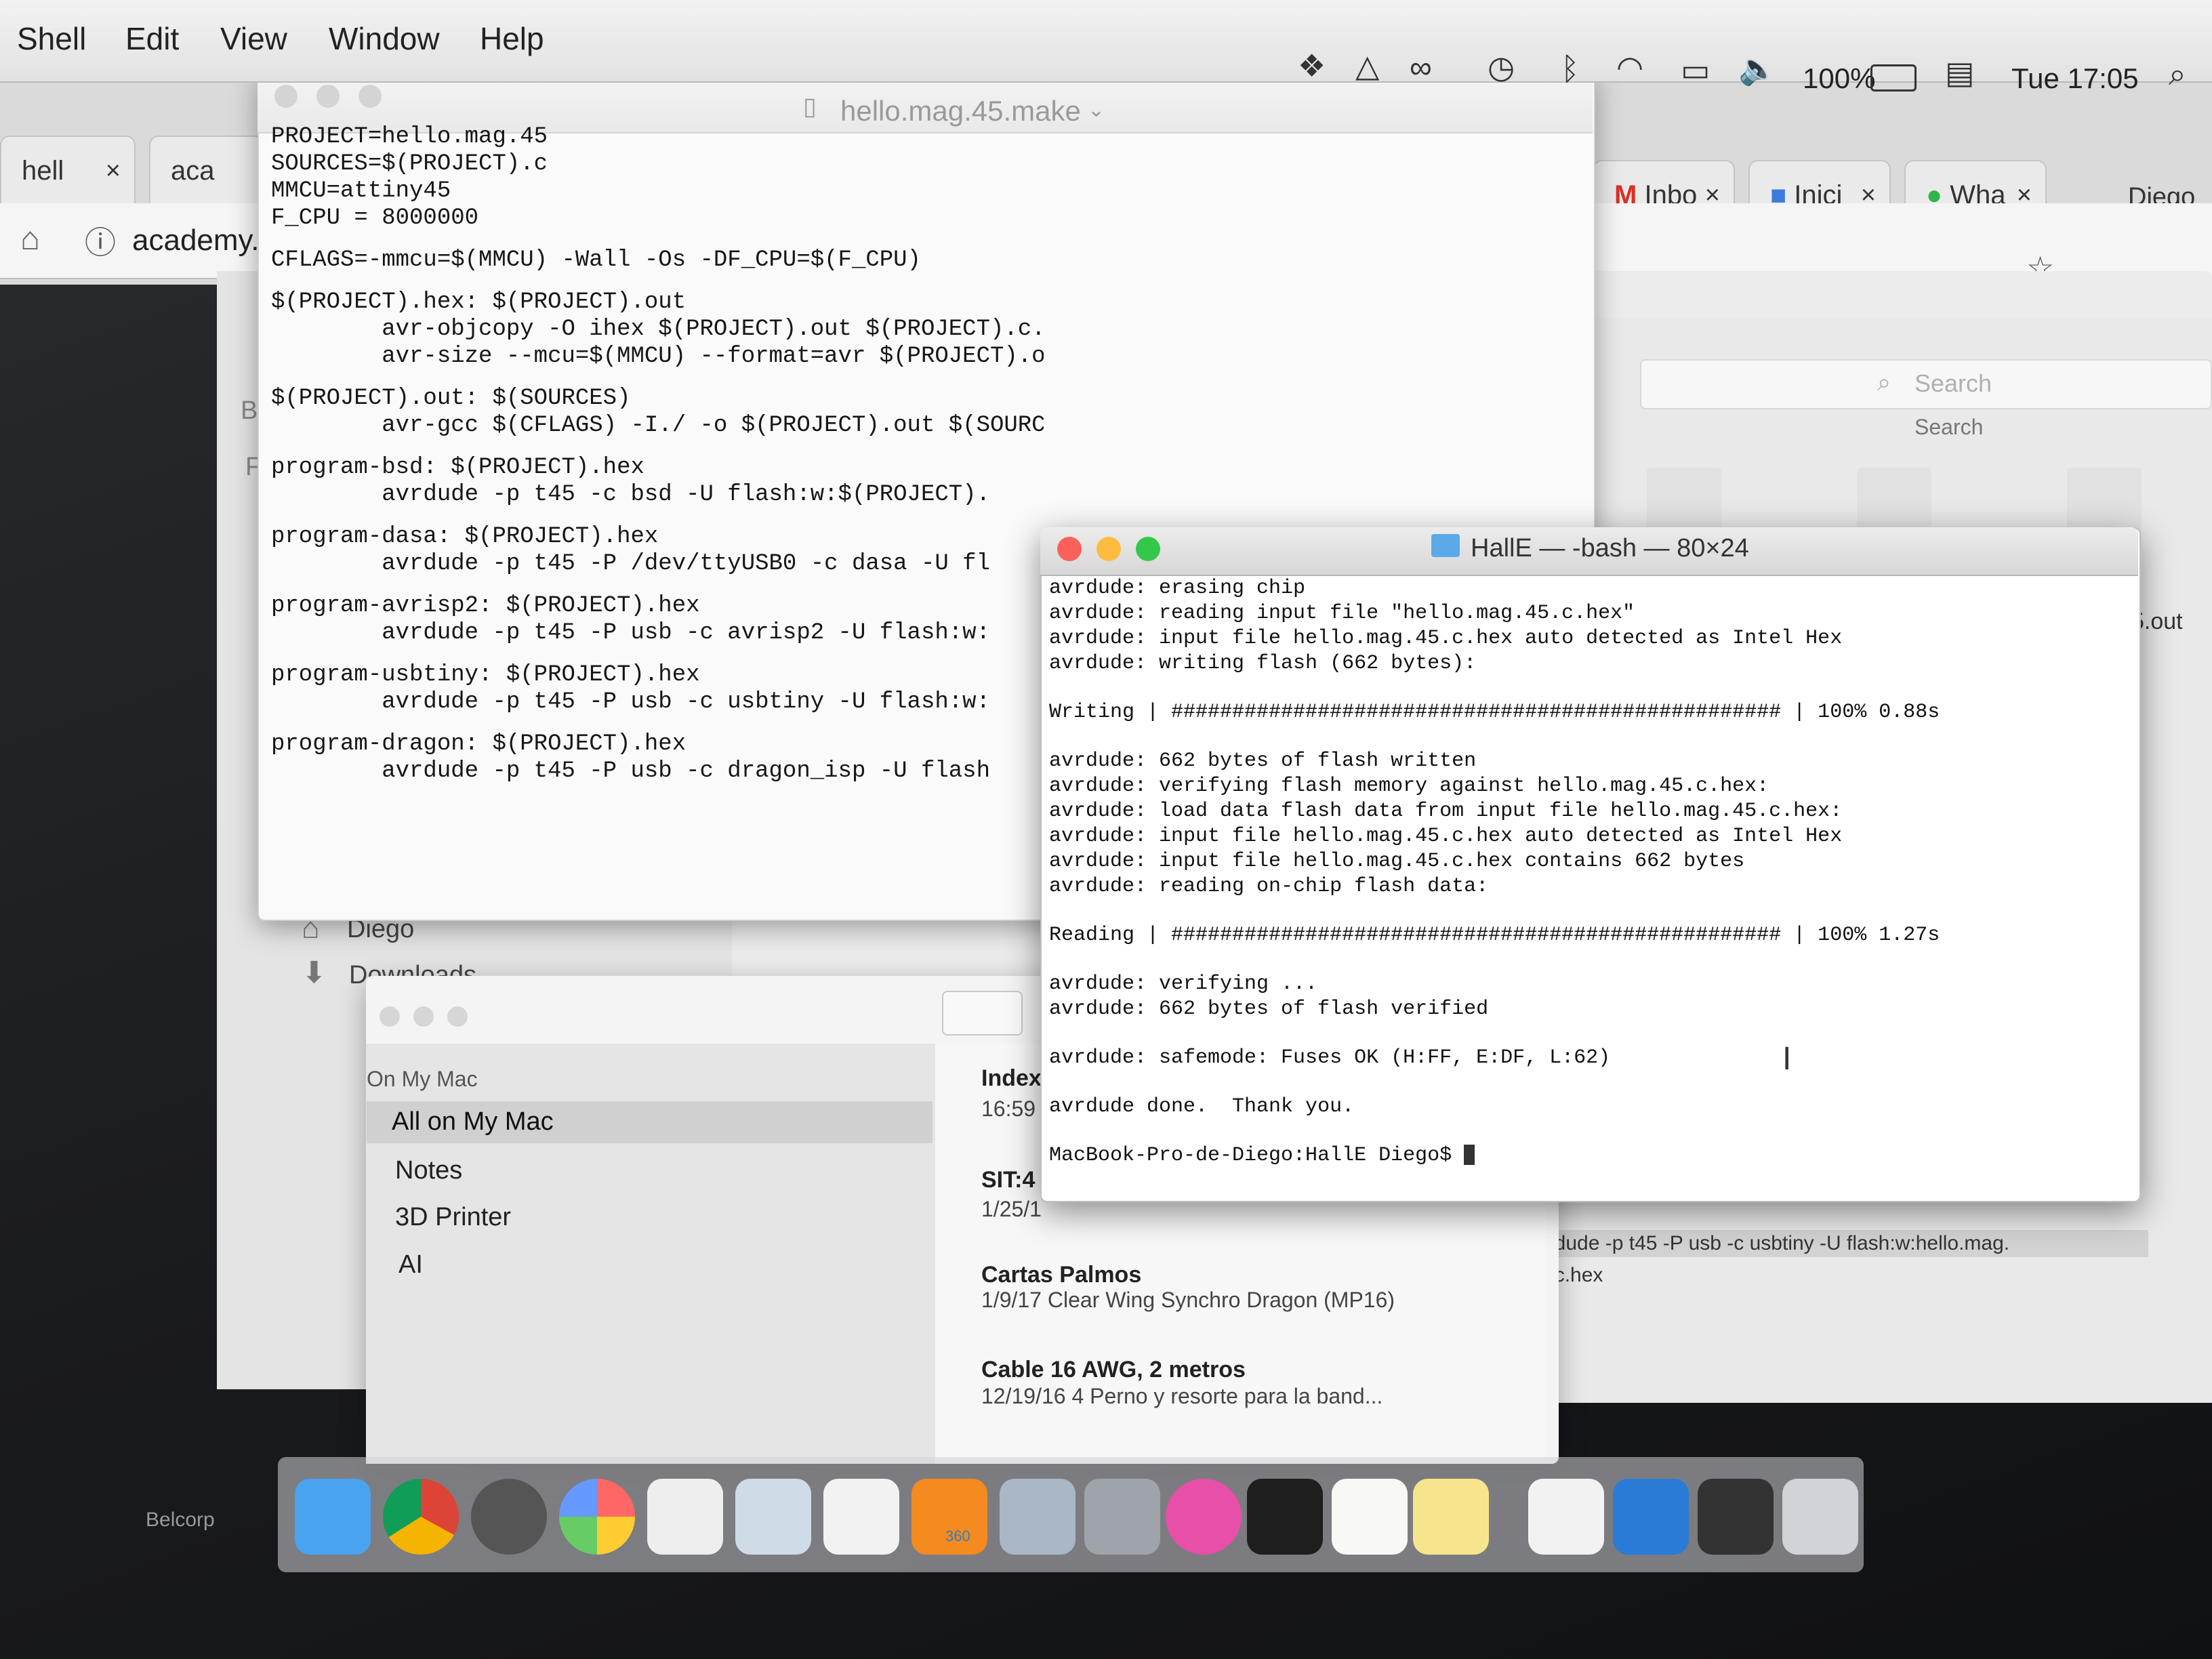 The image size is (2212, 1659). Describe the element at coordinates (1566, 1517) in the screenshot. I see `pdf-icon` at that location.